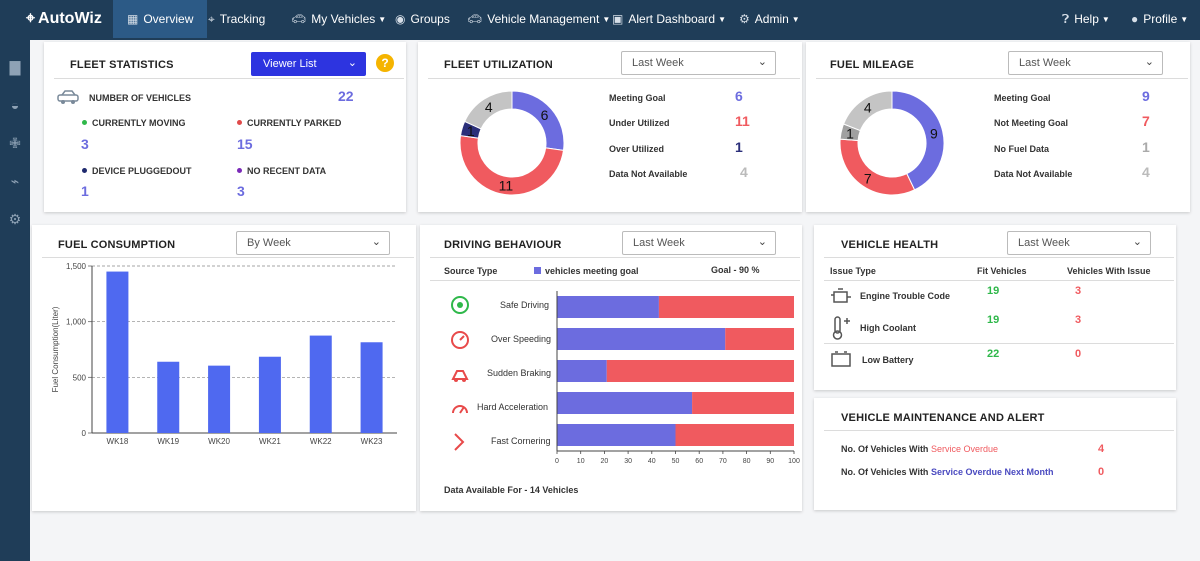 The image size is (1200, 561). Describe the element at coordinates (64, 19) in the screenshot. I see `app-logo: ⌖ AutoWiz` at that location.